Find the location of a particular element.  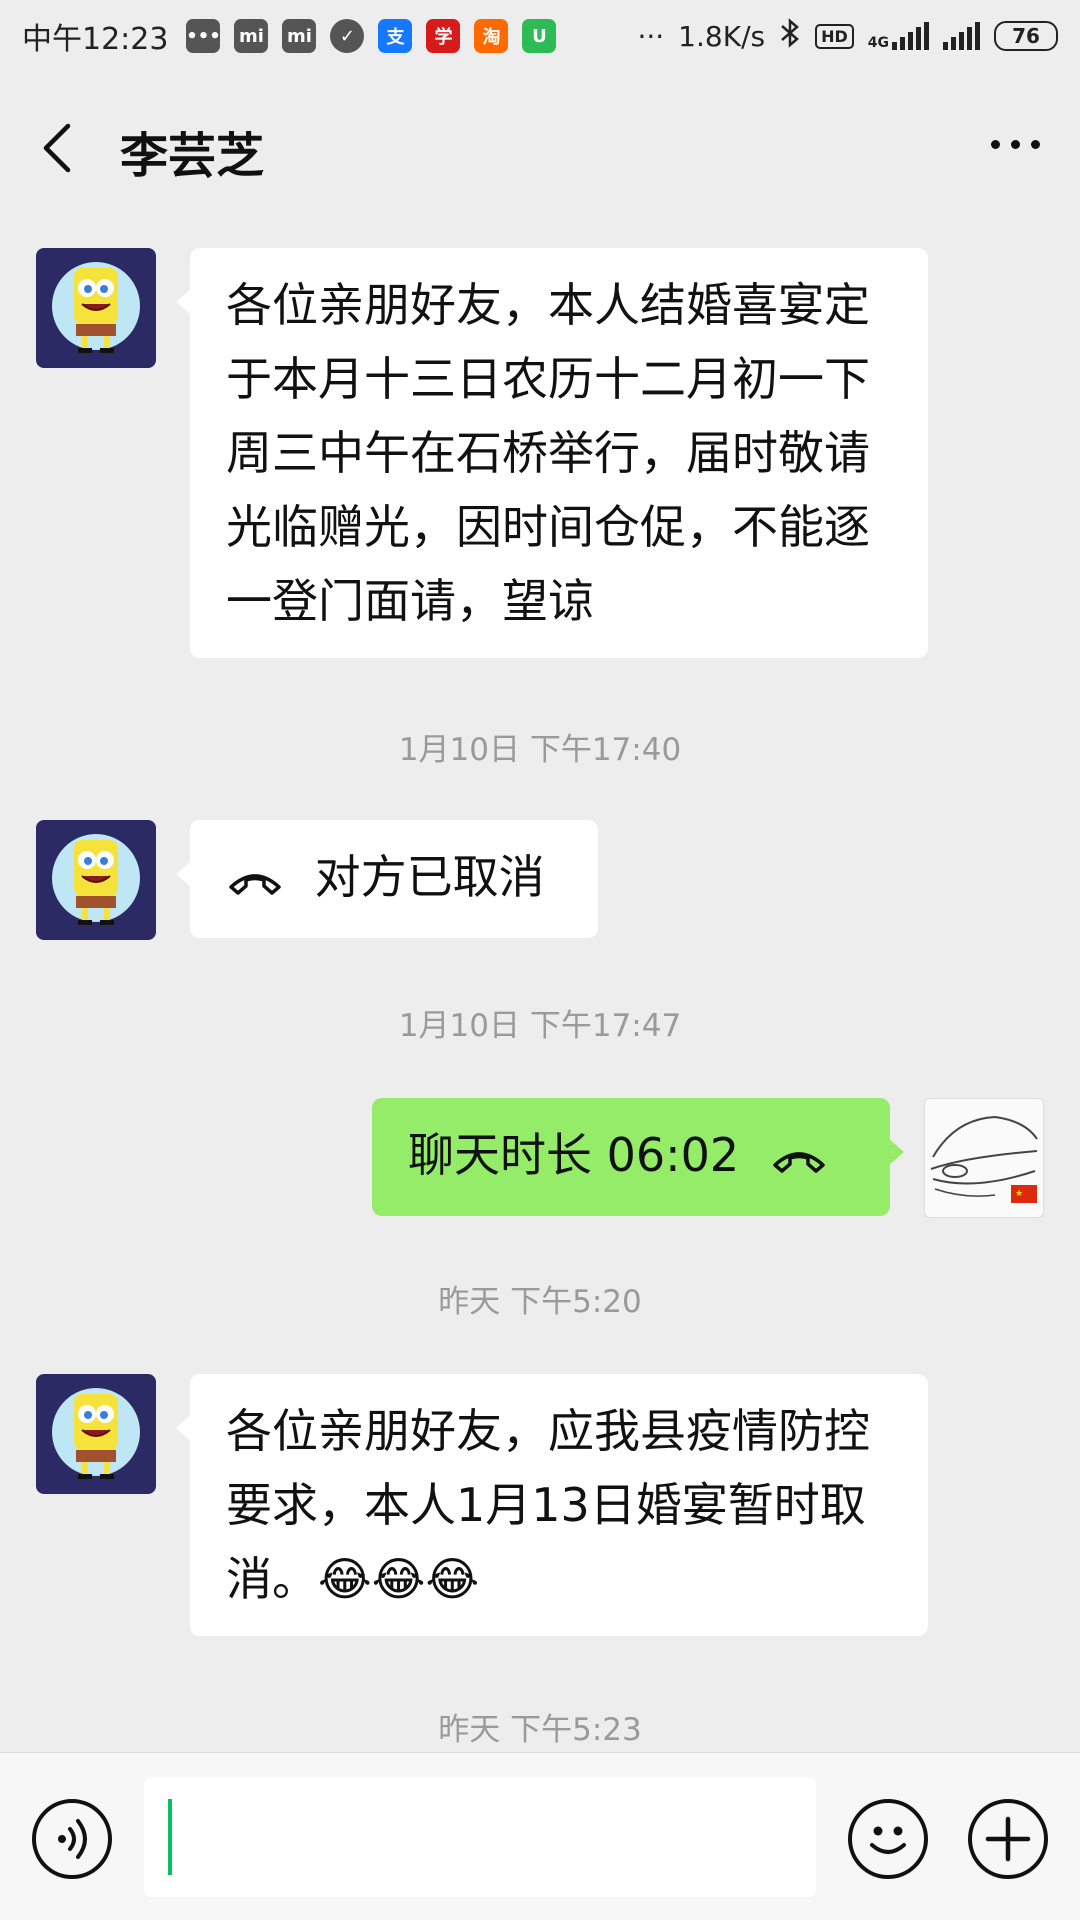

call-record-bubble-sent: 聊天时长 06:02 is located at coordinates (638, 1157).